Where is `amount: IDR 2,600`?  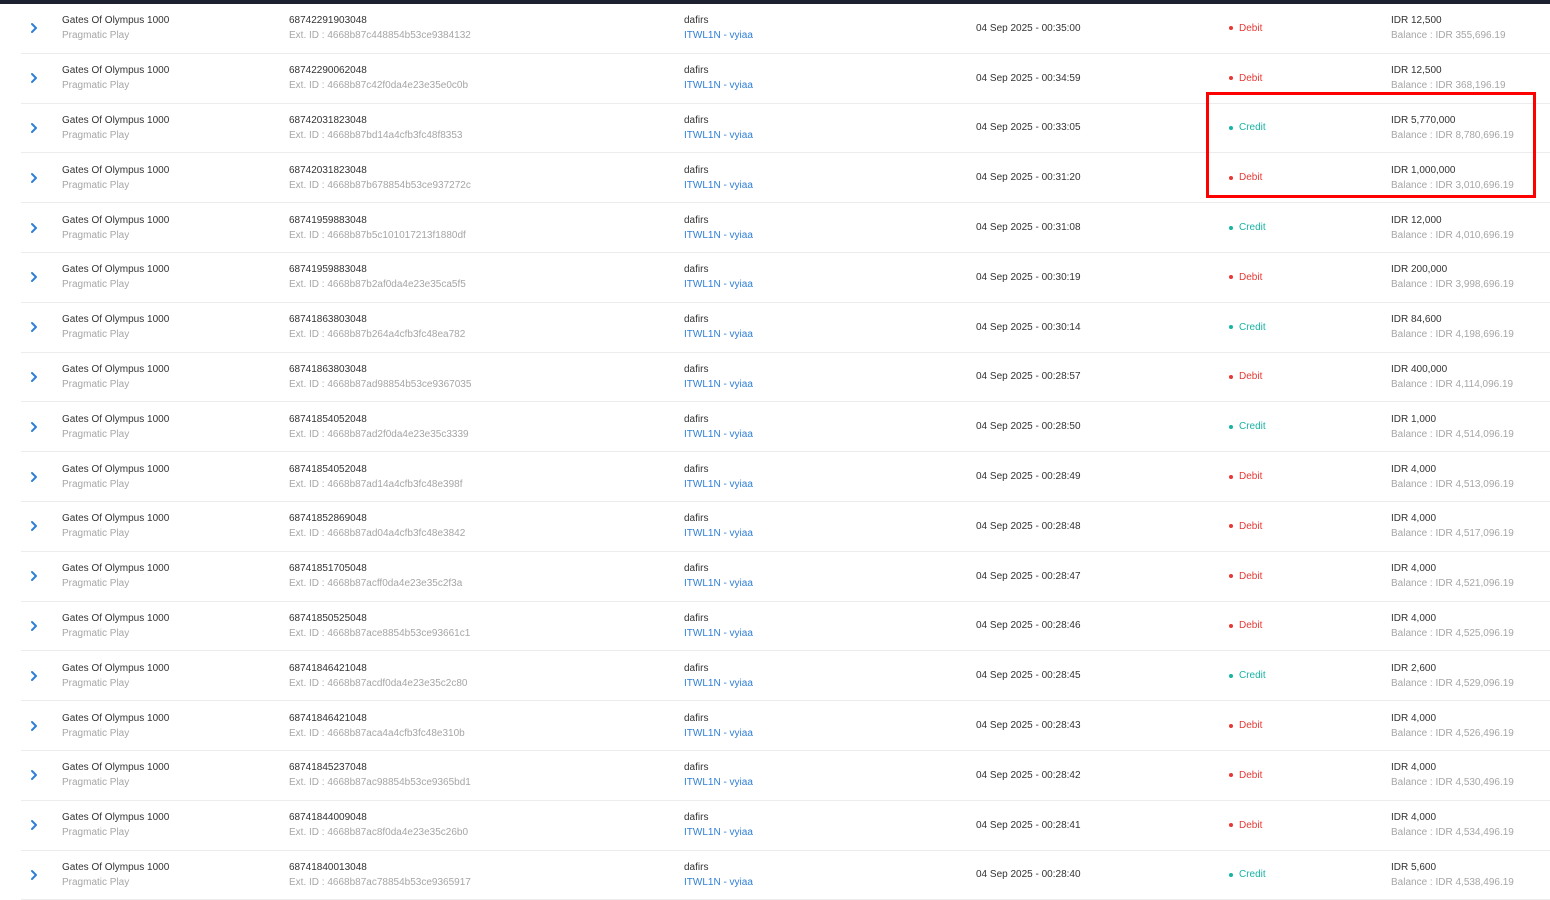
amount: IDR 2,600 is located at coordinates (1414, 668).